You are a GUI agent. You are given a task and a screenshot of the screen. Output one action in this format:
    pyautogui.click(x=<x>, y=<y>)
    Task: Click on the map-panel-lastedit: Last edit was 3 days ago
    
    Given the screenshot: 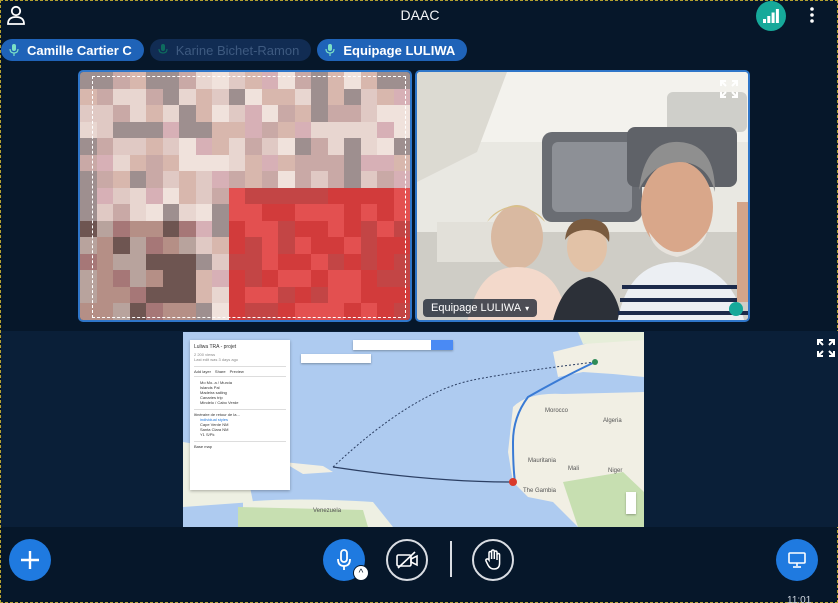 What is the action you would take?
    pyautogui.click(x=216, y=359)
    